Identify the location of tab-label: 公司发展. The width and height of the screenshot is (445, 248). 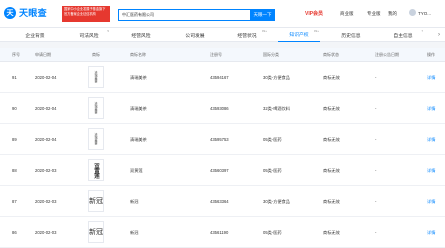
(195, 36).